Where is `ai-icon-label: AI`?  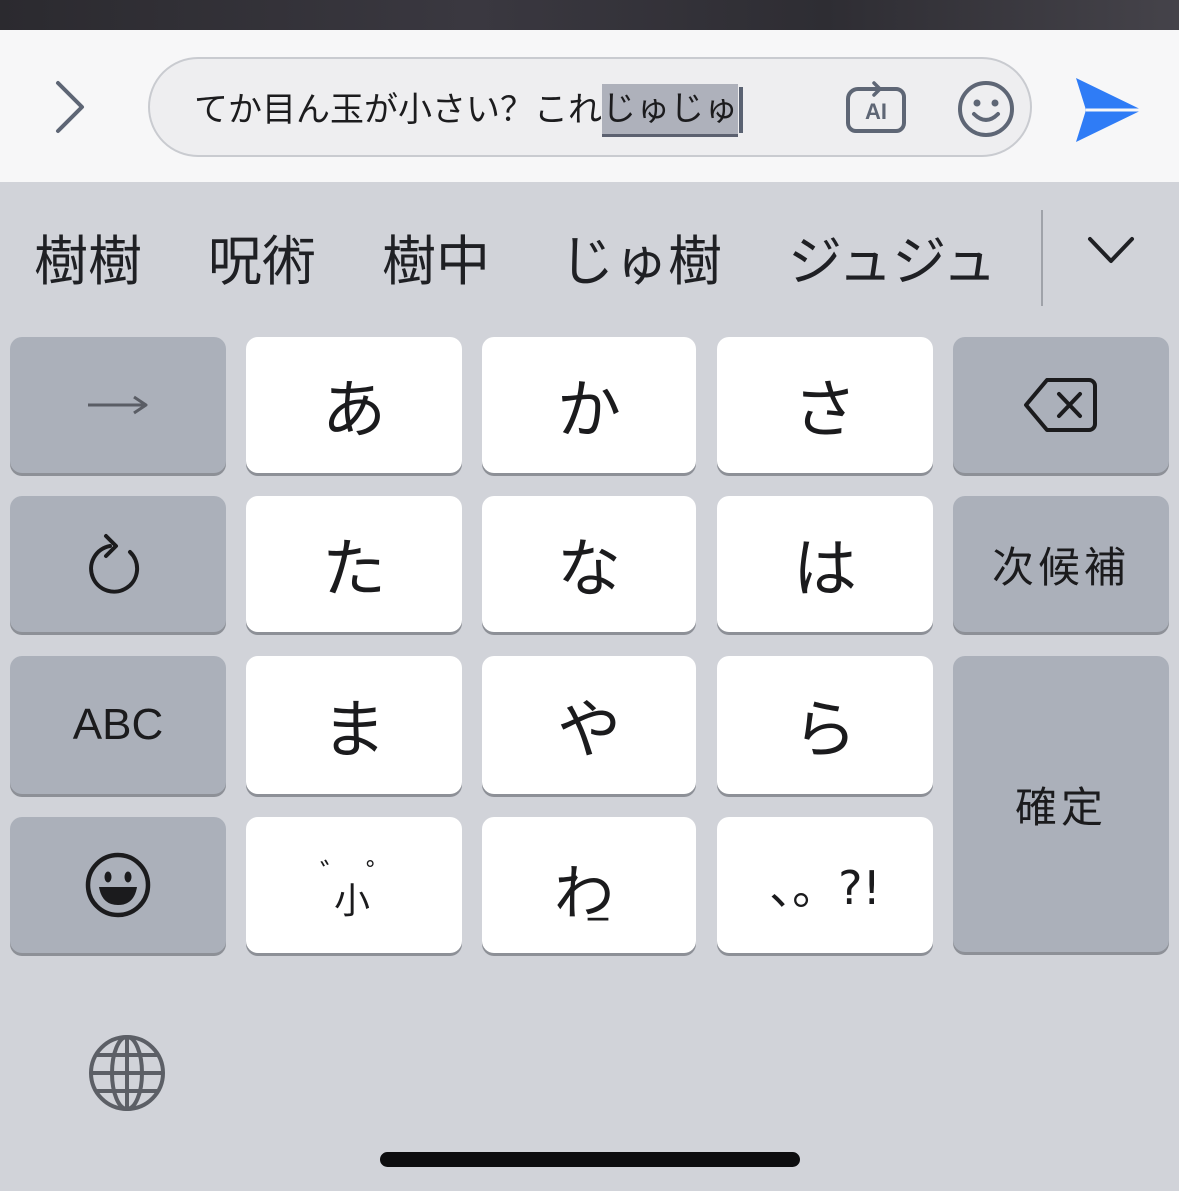
ai-icon-label: AI is located at coordinates (876, 111).